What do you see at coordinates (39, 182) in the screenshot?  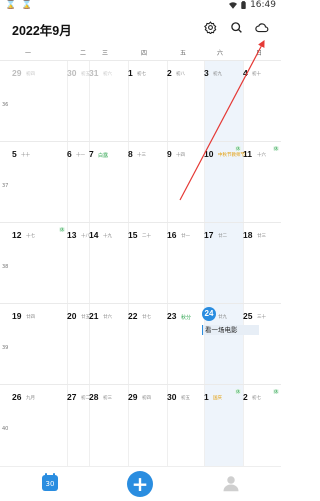 I see `day-cell: 5 十十` at bounding box center [39, 182].